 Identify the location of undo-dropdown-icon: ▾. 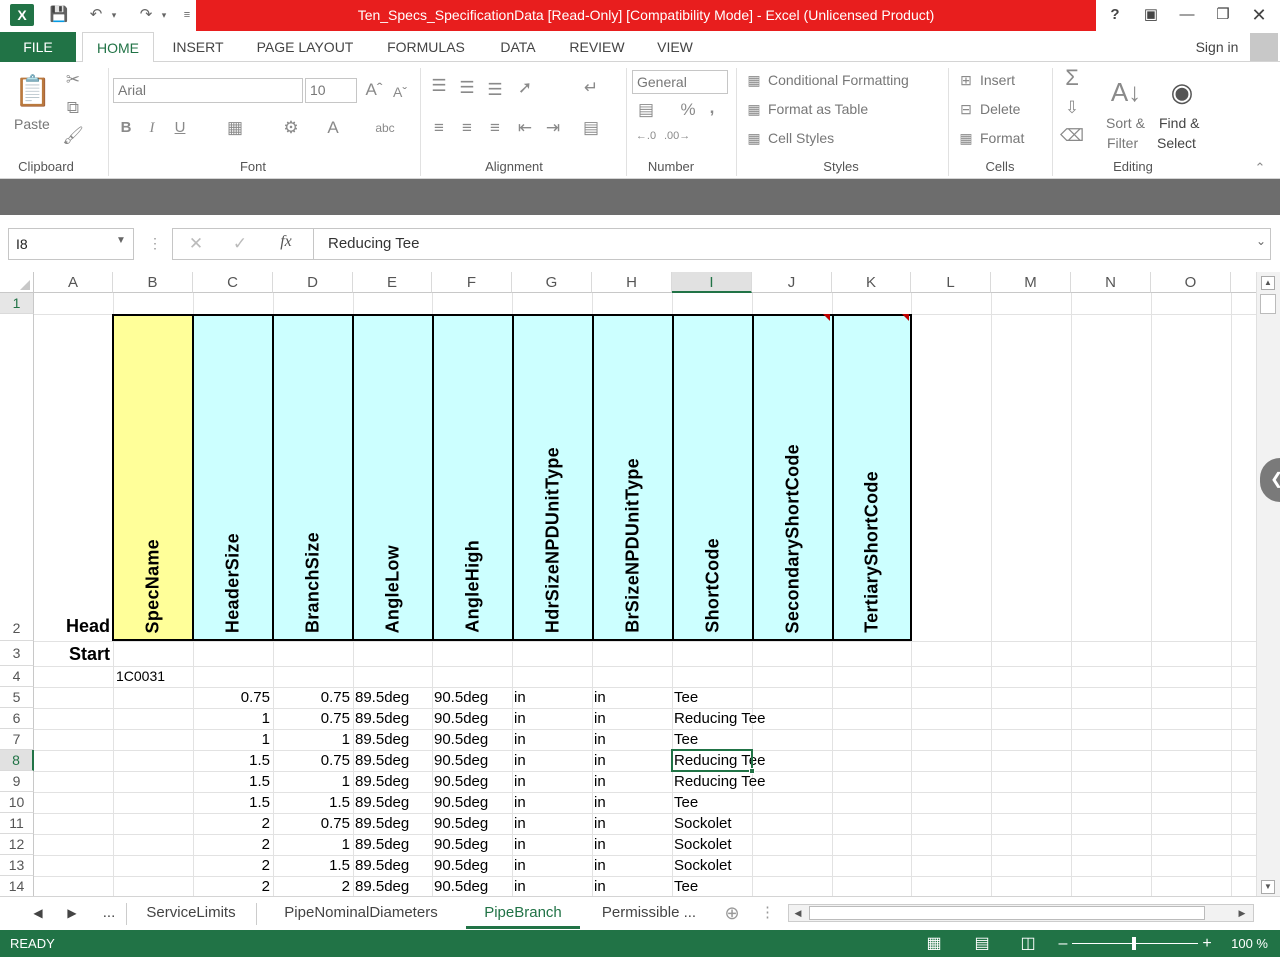
(114, 15).